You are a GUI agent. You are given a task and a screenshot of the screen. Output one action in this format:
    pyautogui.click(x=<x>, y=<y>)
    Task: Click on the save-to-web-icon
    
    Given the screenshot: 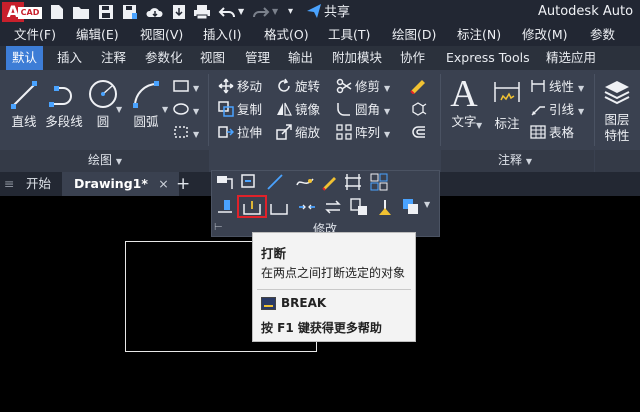 What is the action you would take?
    pyautogui.click(x=179, y=12)
    